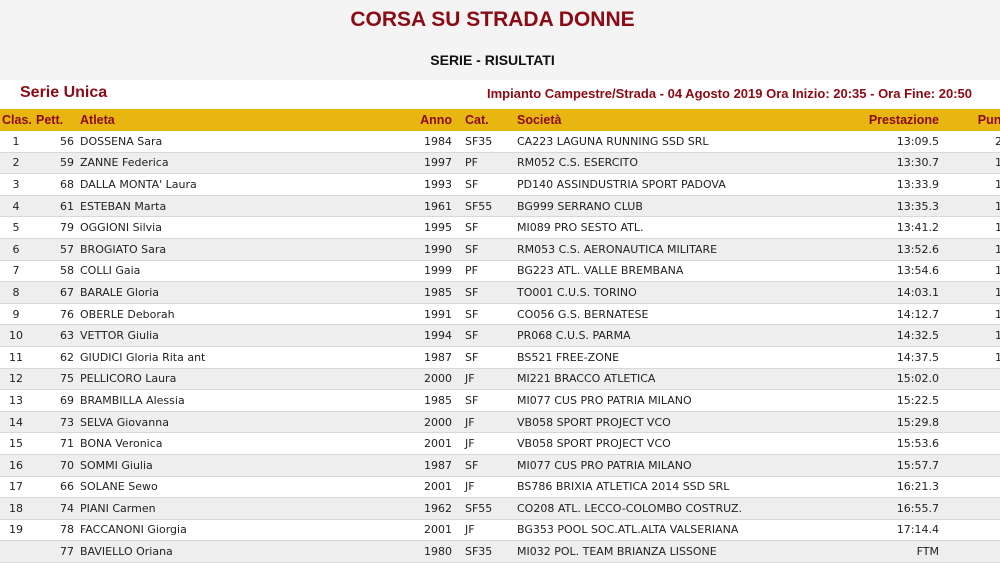  What do you see at coordinates (16, 249) in the screenshot?
I see `cell-clas: 6` at bounding box center [16, 249].